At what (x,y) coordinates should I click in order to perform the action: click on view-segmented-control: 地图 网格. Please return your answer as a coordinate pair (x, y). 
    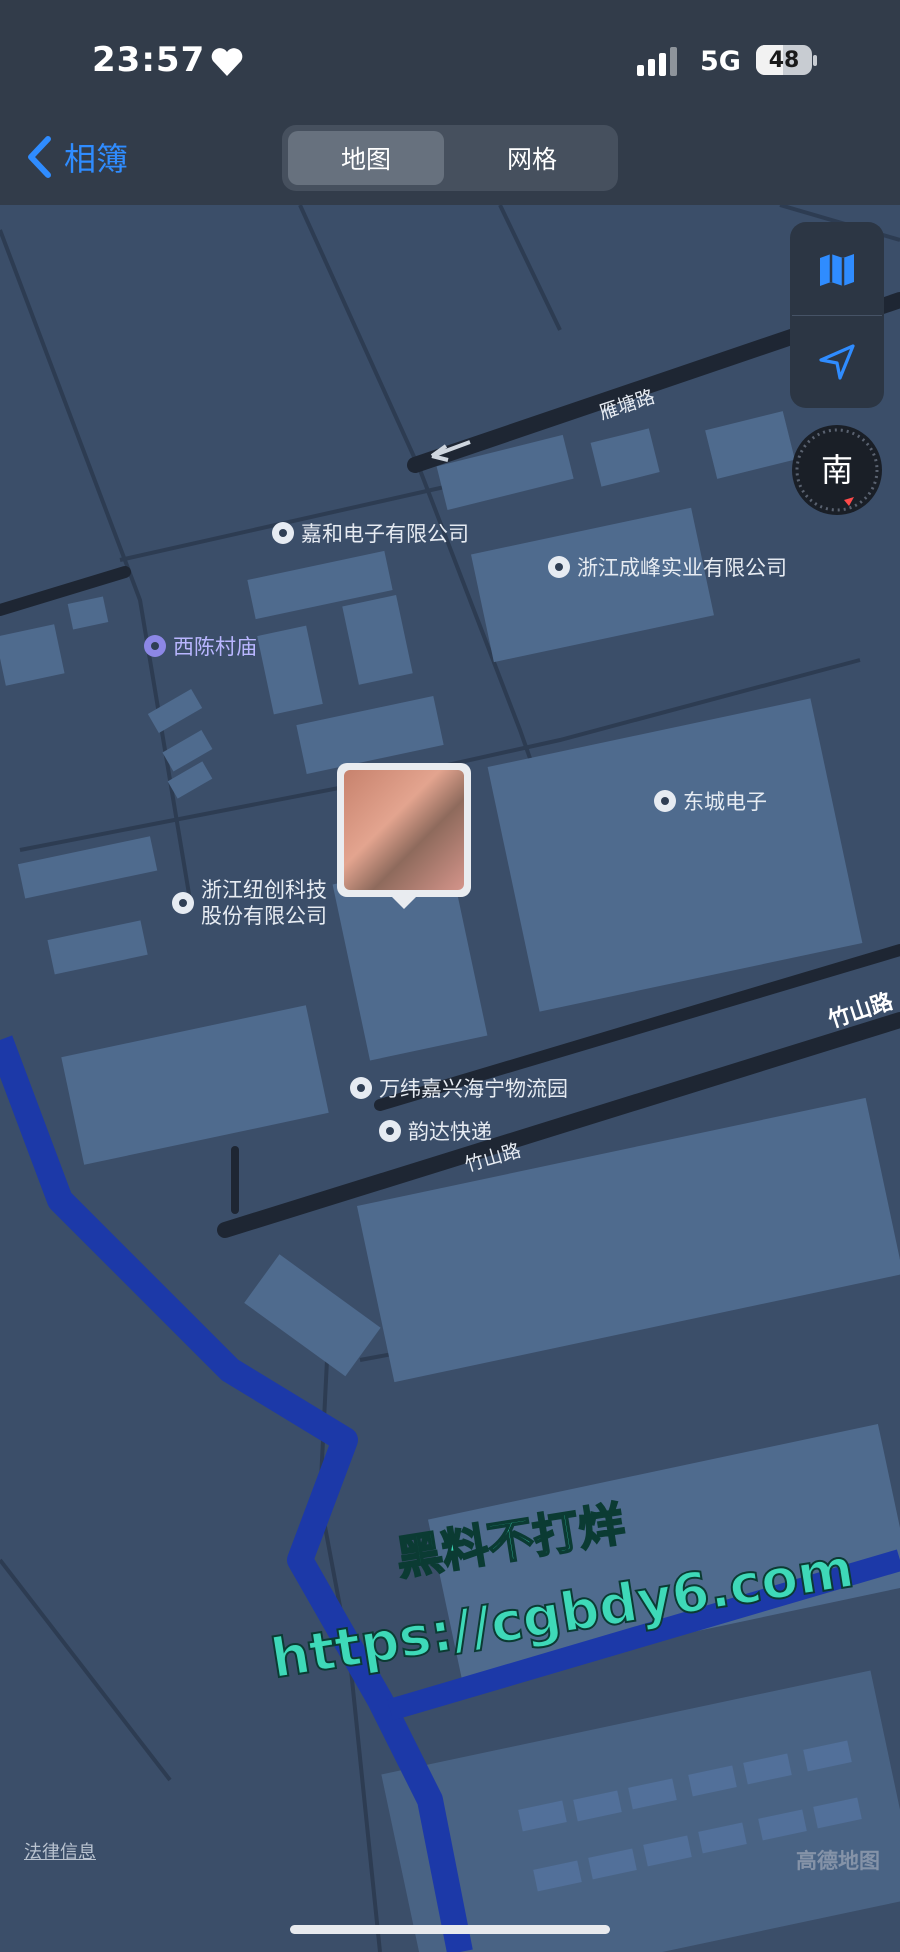
    Looking at the image, I should click on (450, 158).